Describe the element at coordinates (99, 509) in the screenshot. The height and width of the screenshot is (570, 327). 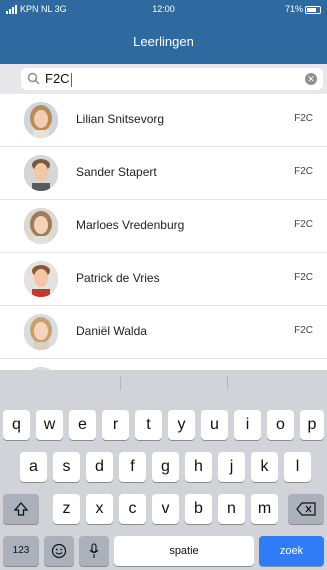
I see `key-x: x` at that location.